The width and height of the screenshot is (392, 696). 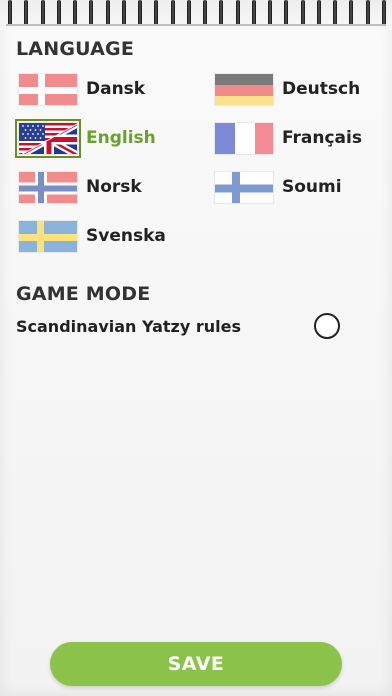 I want to click on sweden-flag-icon, so click(x=48, y=236).